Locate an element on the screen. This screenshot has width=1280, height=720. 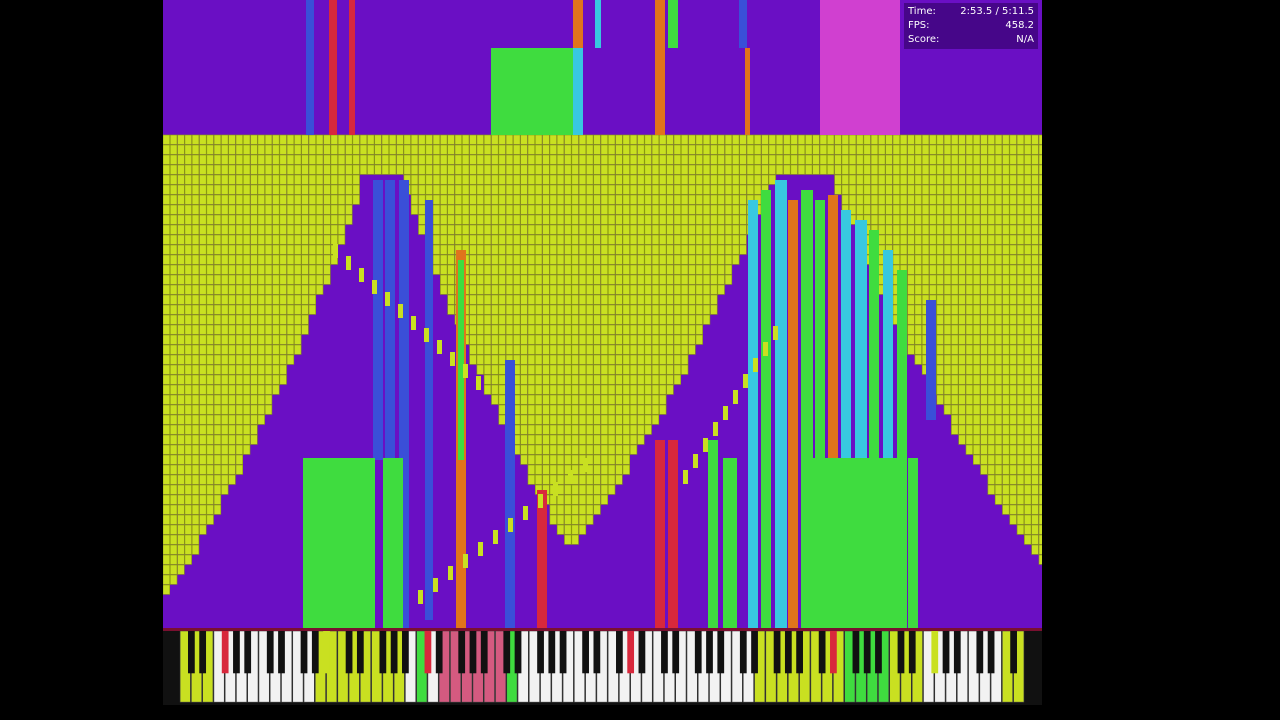
arpeggio-note is located at coordinates (685, 477).